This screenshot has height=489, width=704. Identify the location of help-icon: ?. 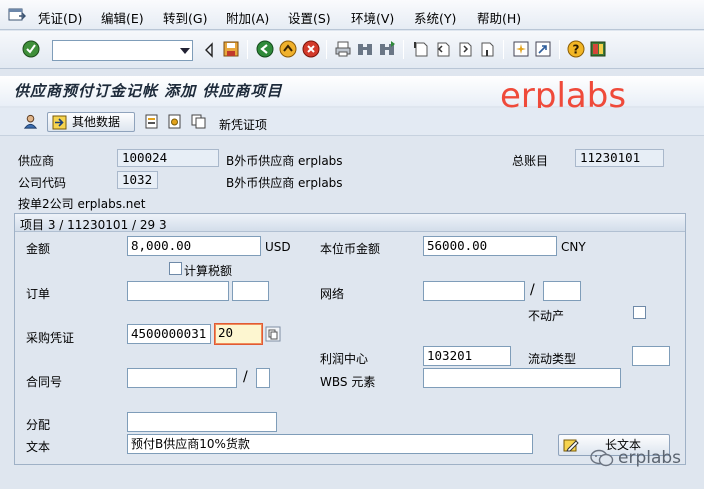
(576, 49).